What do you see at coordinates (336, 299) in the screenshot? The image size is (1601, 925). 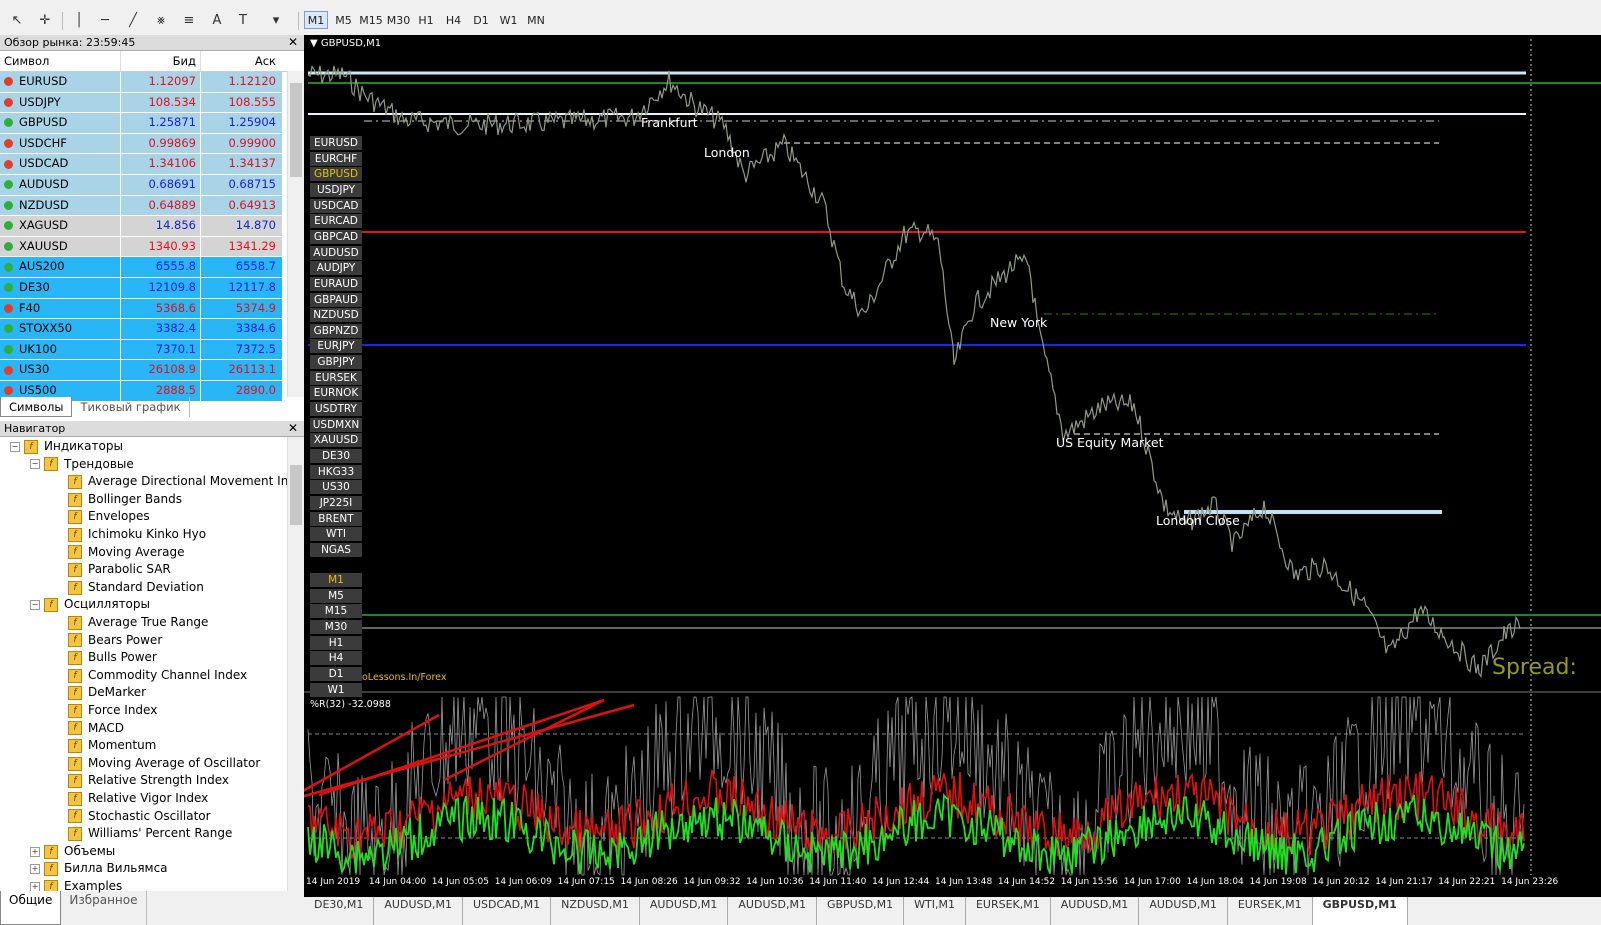 I see `chart-symbol-button-gbpaud: GBPAUD` at bounding box center [336, 299].